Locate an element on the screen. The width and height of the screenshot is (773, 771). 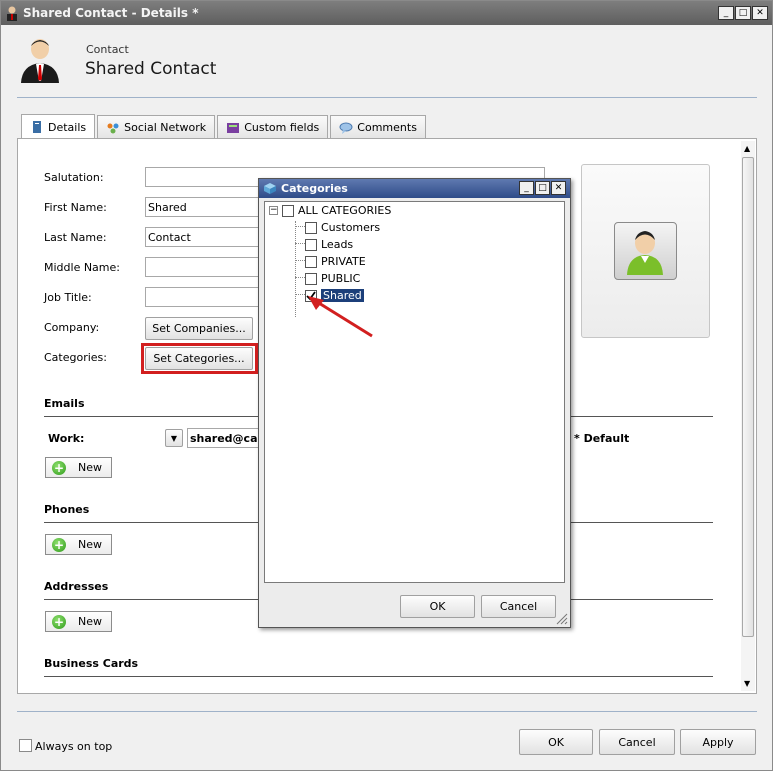
default-email-label: * Default is located at coordinates (602, 438).